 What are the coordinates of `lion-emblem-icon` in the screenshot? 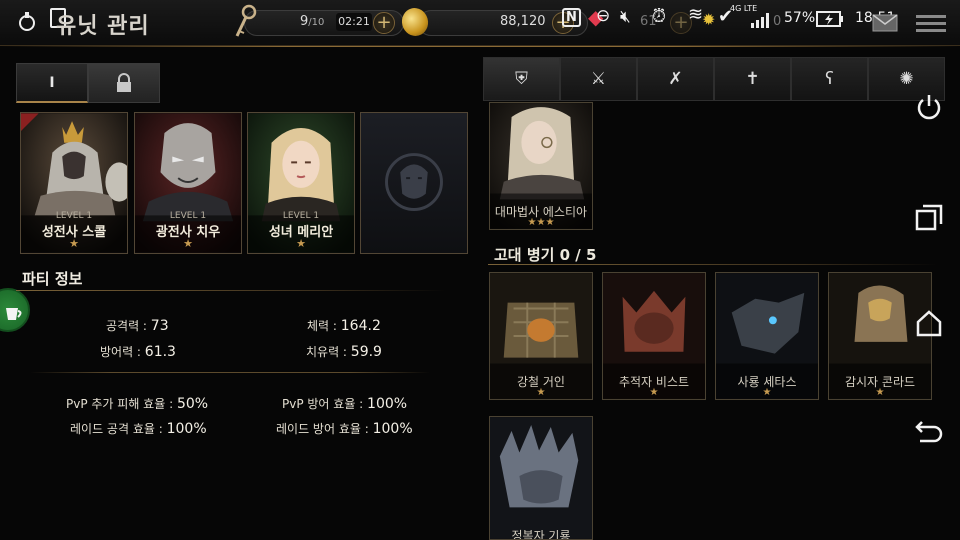 It's located at (414, 182).